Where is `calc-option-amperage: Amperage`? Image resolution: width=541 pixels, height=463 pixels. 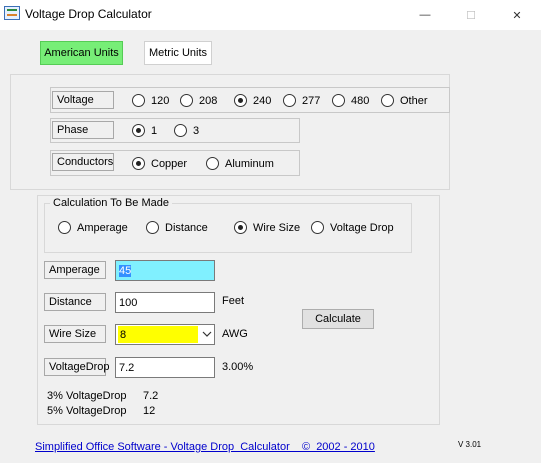
calc-option-amperage: Amperage is located at coordinates (93, 227).